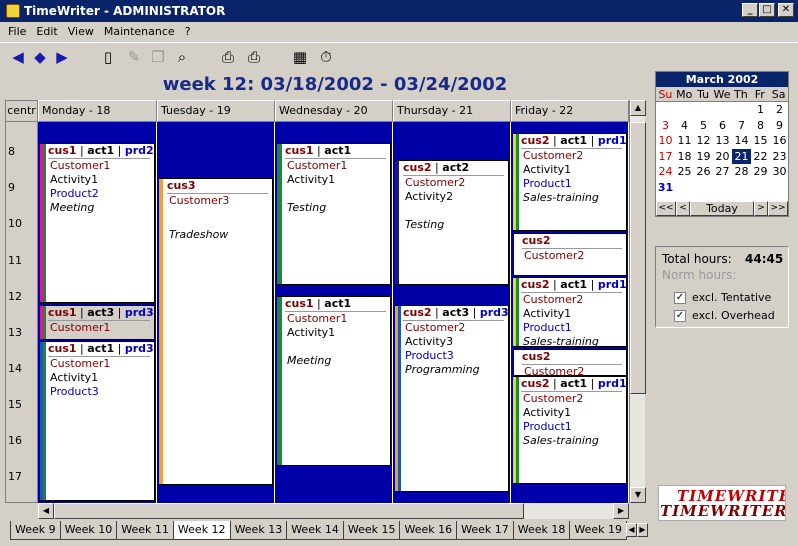  Describe the element at coordinates (665, 188) in the screenshot. I see `calendar-day: 31` at that location.